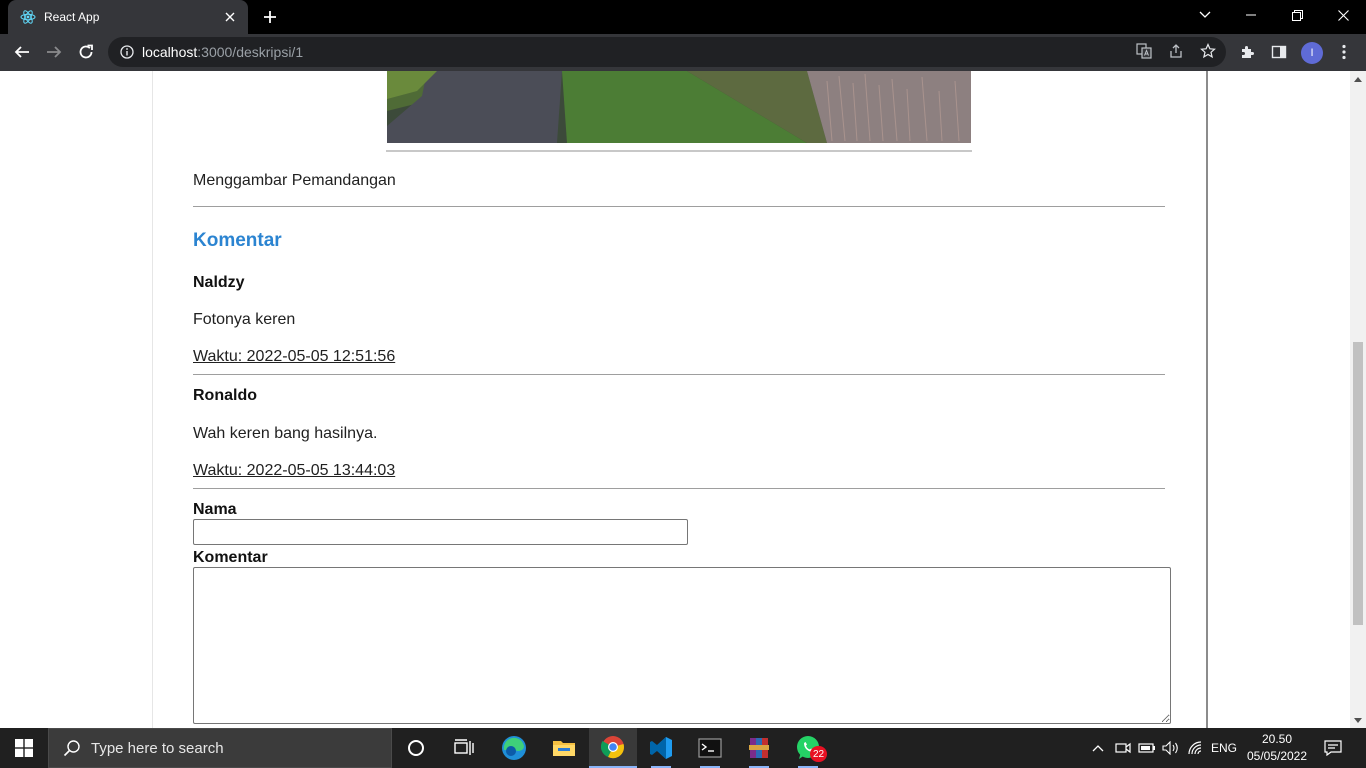  What do you see at coordinates (1247, 52) in the screenshot?
I see `extensions-icon` at bounding box center [1247, 52].